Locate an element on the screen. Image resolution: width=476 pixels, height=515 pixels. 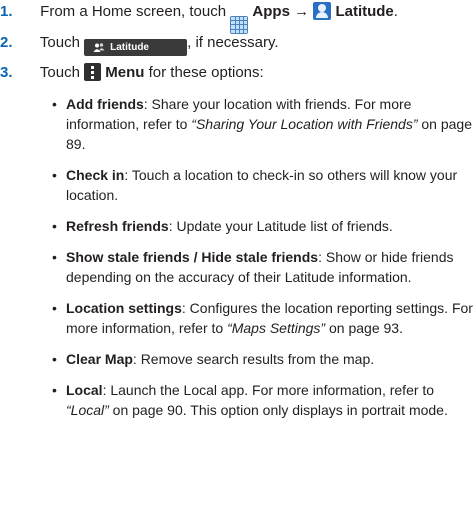
step-end: . is located at coordinates (395, 11).